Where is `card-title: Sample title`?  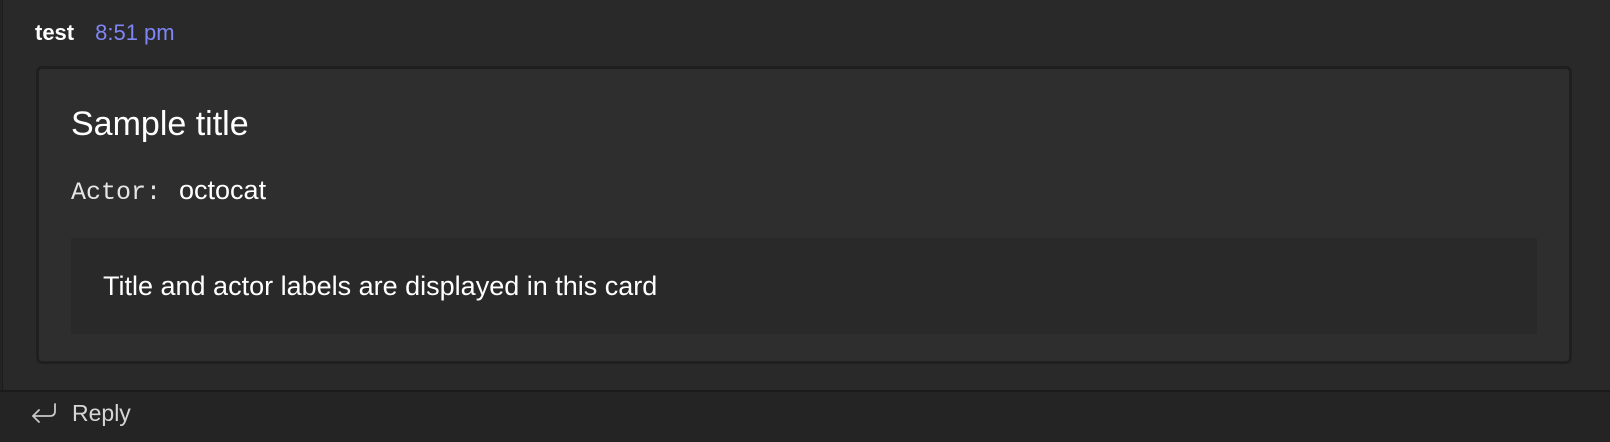 card-title: Sample title is located at coordinates (160, 124).